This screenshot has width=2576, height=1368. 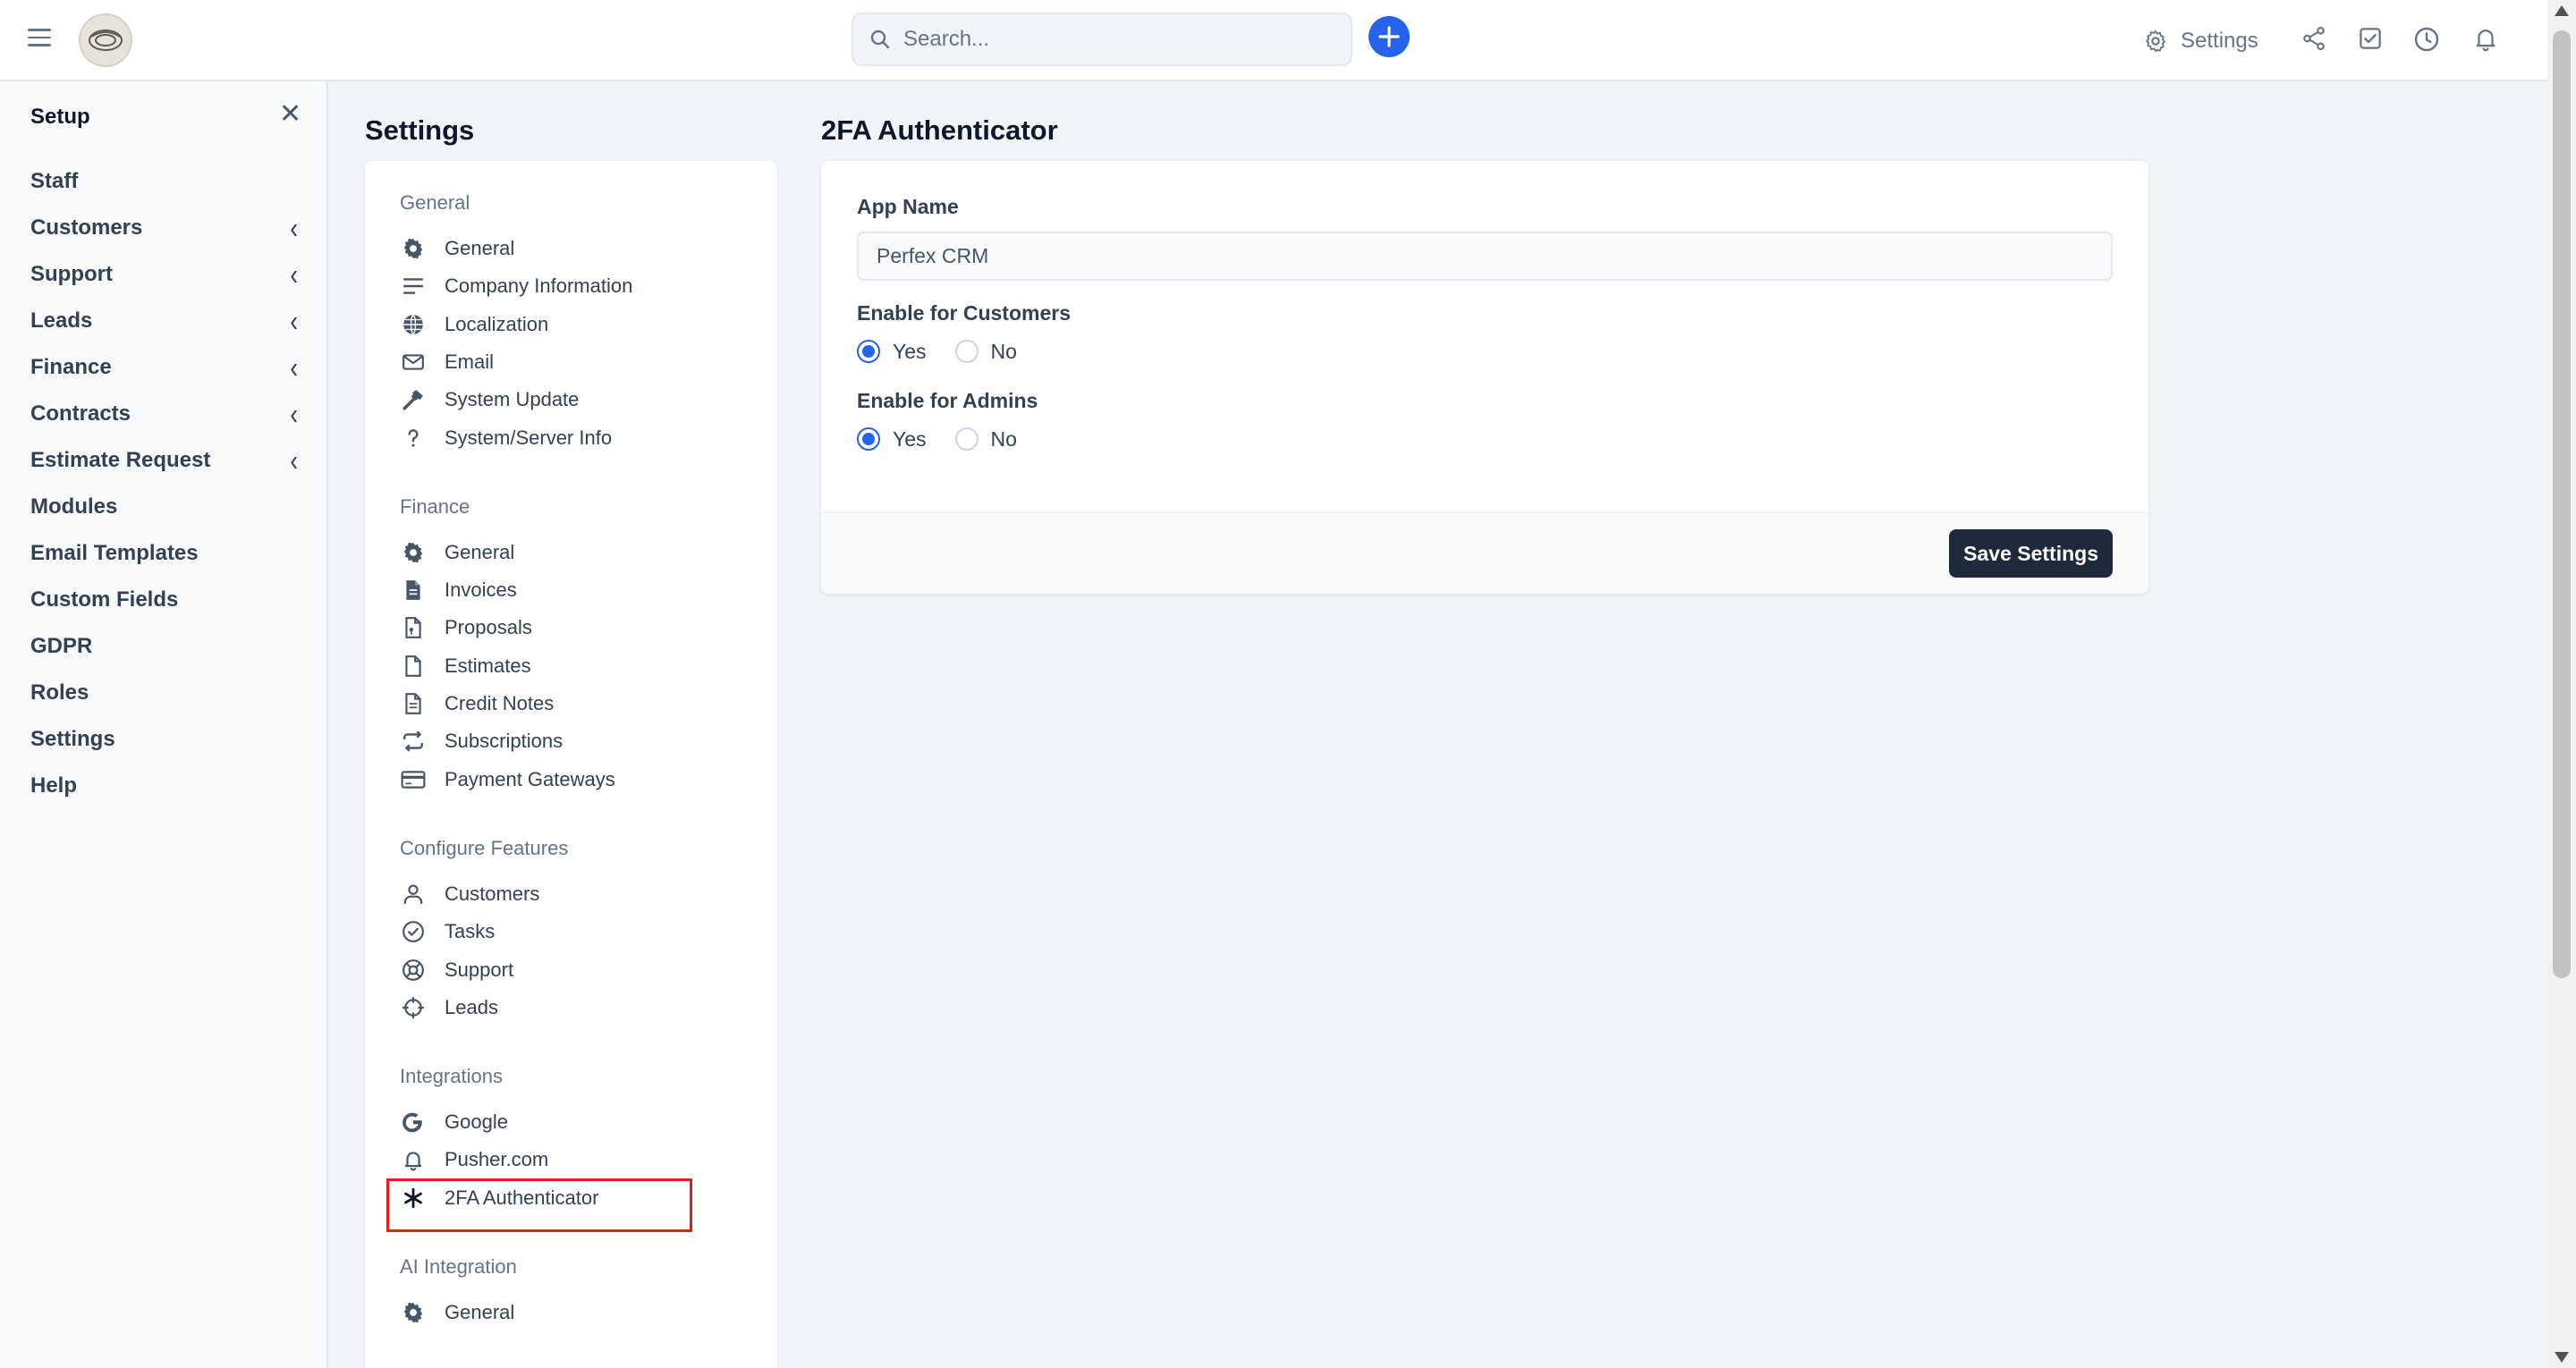 I want to click on settings-link: Settings, so click(x=2200, y=41).